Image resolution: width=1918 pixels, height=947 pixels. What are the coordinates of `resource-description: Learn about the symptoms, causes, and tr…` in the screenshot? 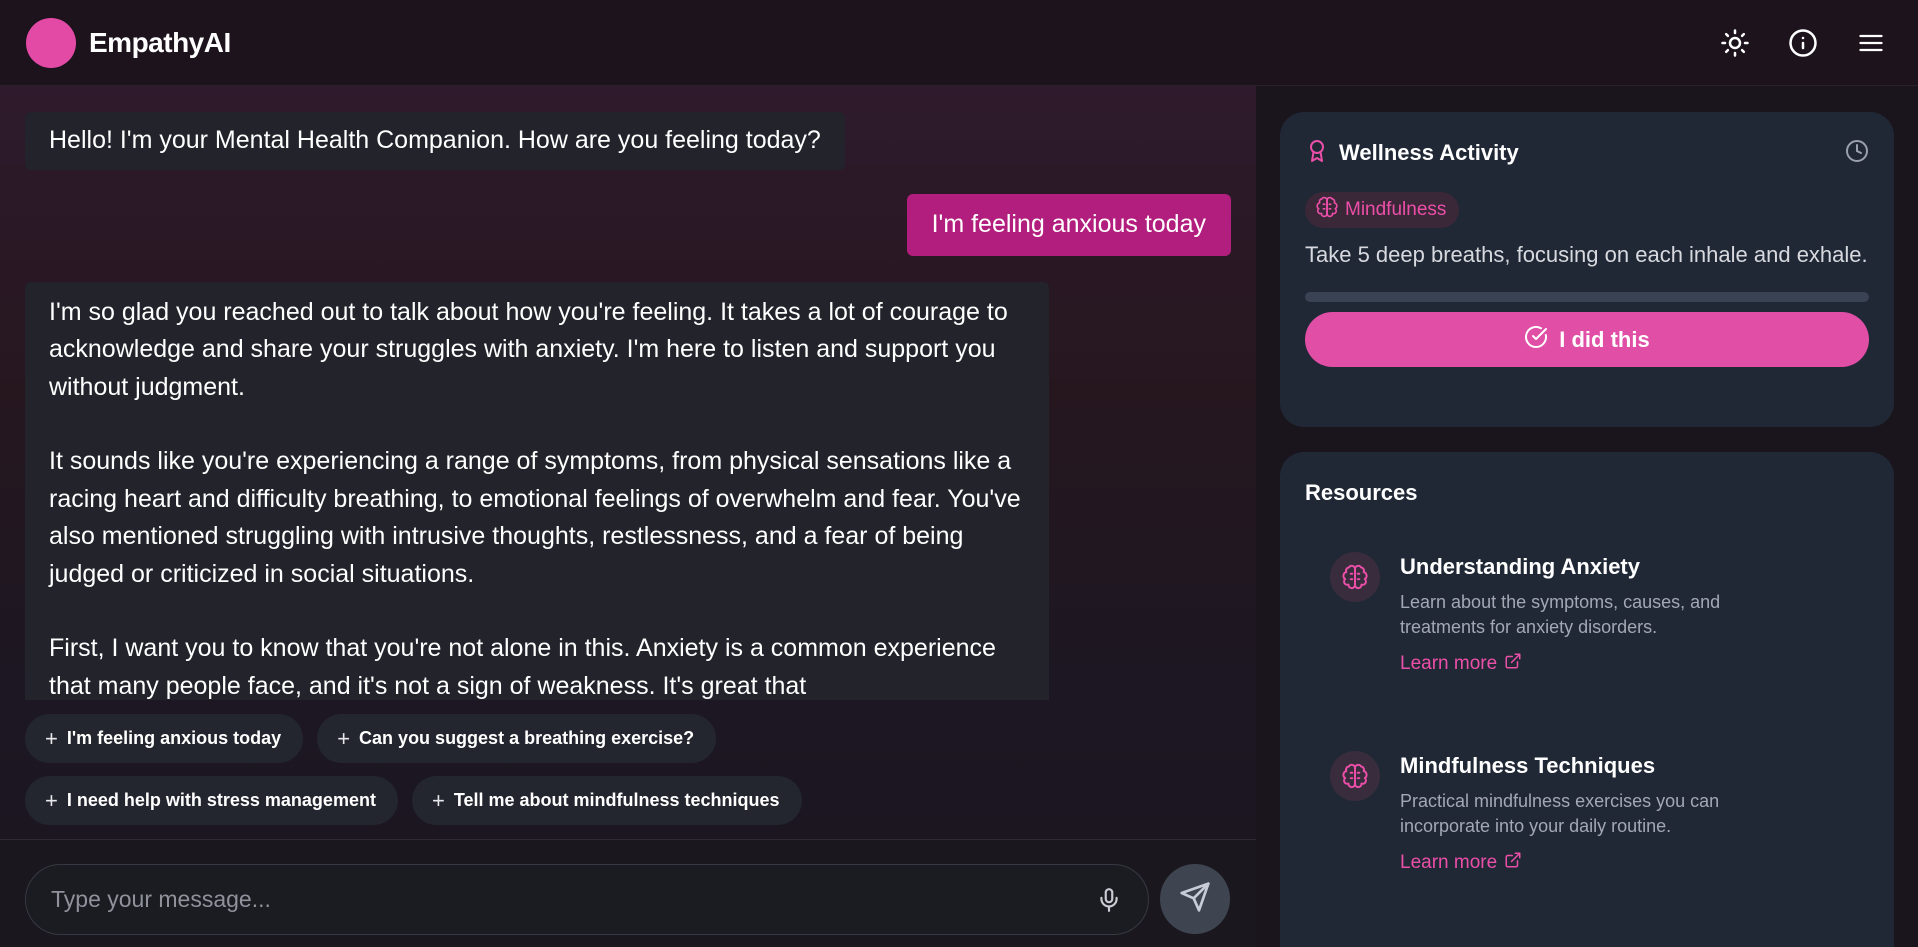 It's located at (1560, 614).